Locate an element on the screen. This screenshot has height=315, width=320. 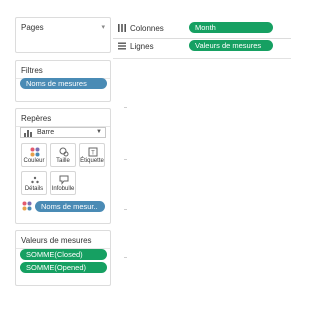
columns-icon is located at coordinates (122, 28).